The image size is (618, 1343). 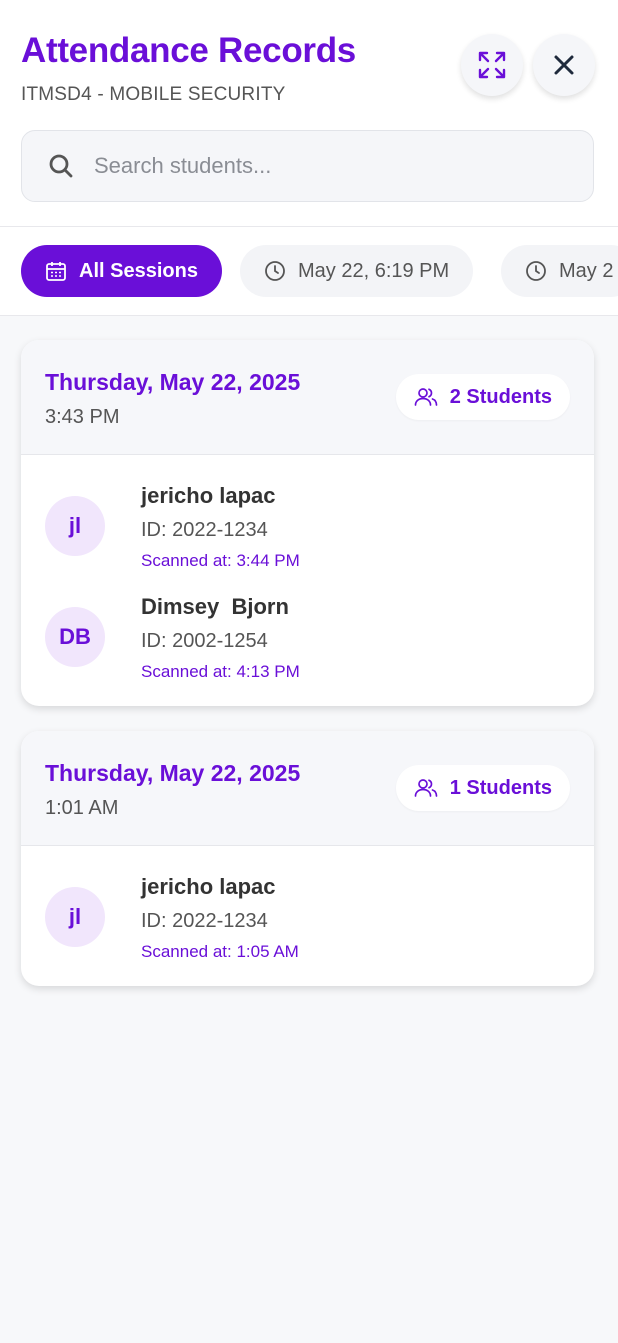 What do you see at coordinates (138, 270) in the screenshot?
I see `filter-label: All Sessions` at bounding box center [138, 270].